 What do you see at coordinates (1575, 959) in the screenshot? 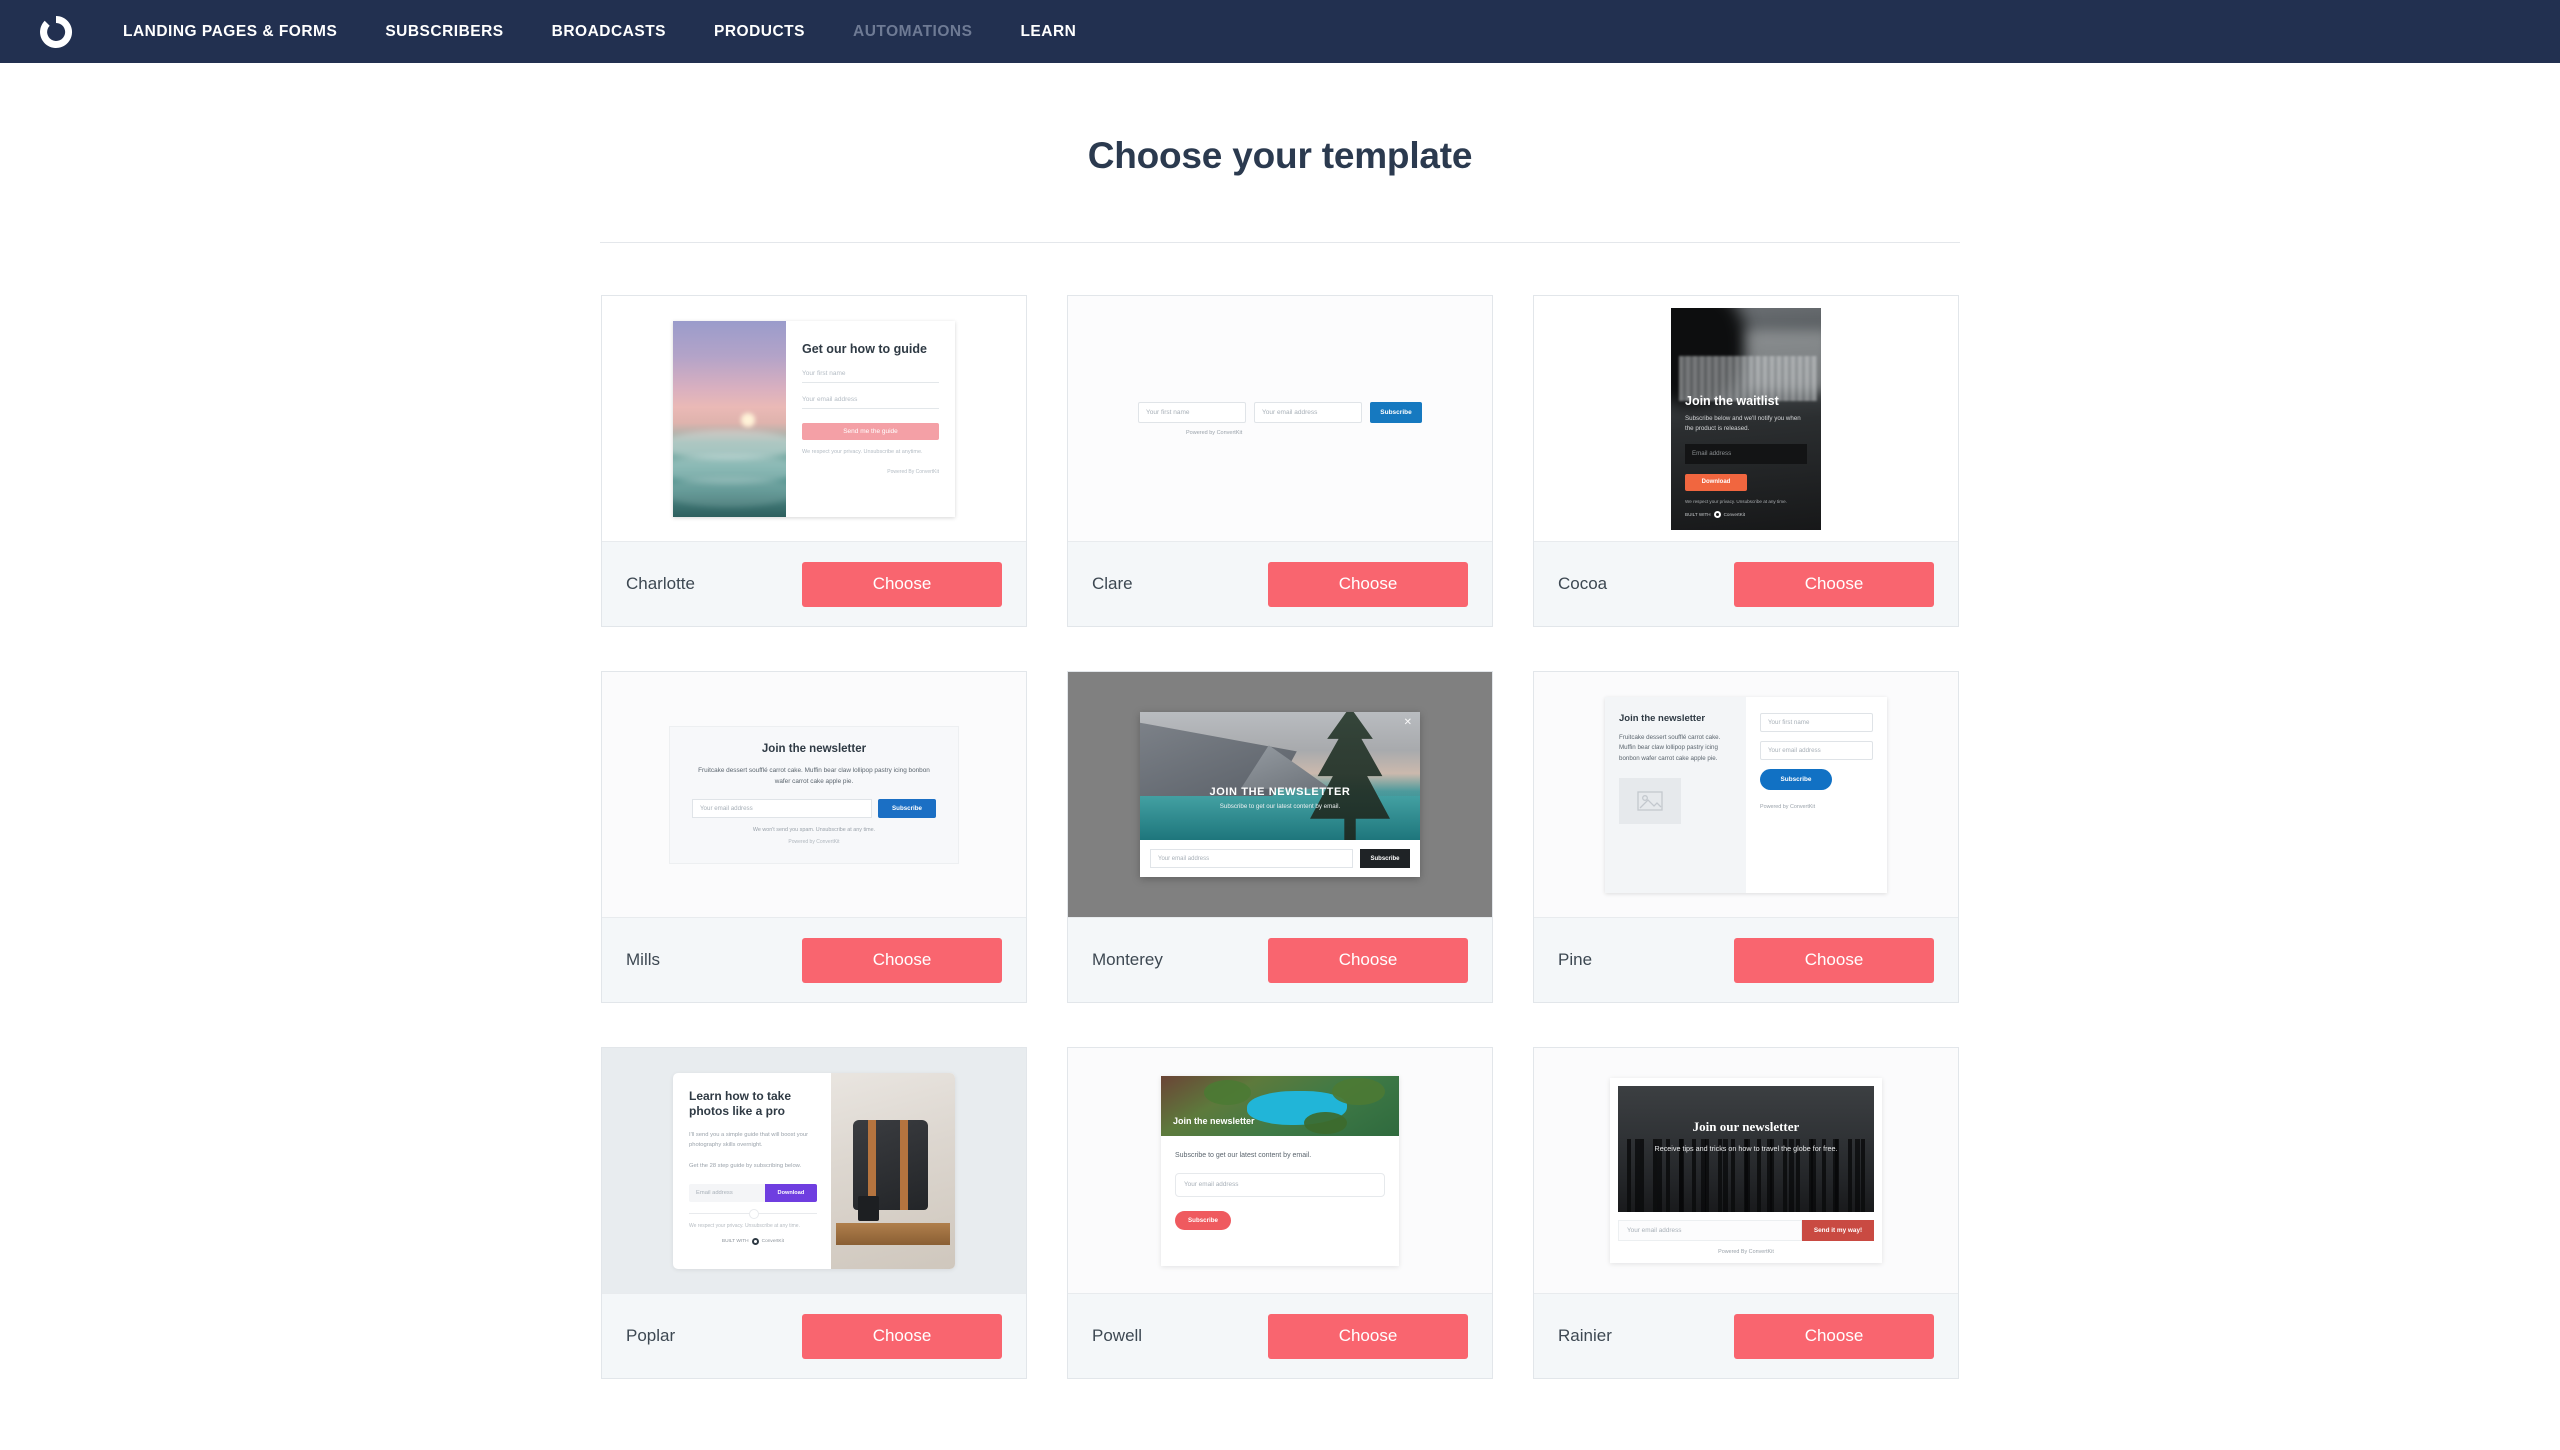
I see `template-name-pine: Pine` at bounding box center [1575, 959].